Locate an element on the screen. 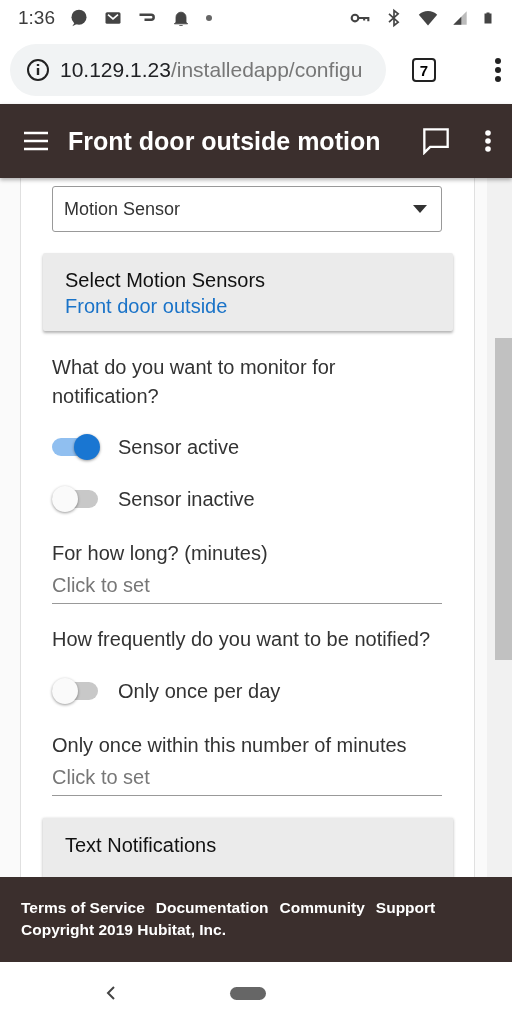  field-label: Only once within this number of minutes is located at coordinates (230, 745).